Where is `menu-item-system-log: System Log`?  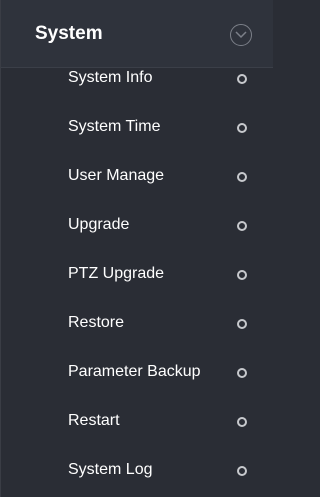
menu-item-system-log: System Log is located at coordinates (137, 471).